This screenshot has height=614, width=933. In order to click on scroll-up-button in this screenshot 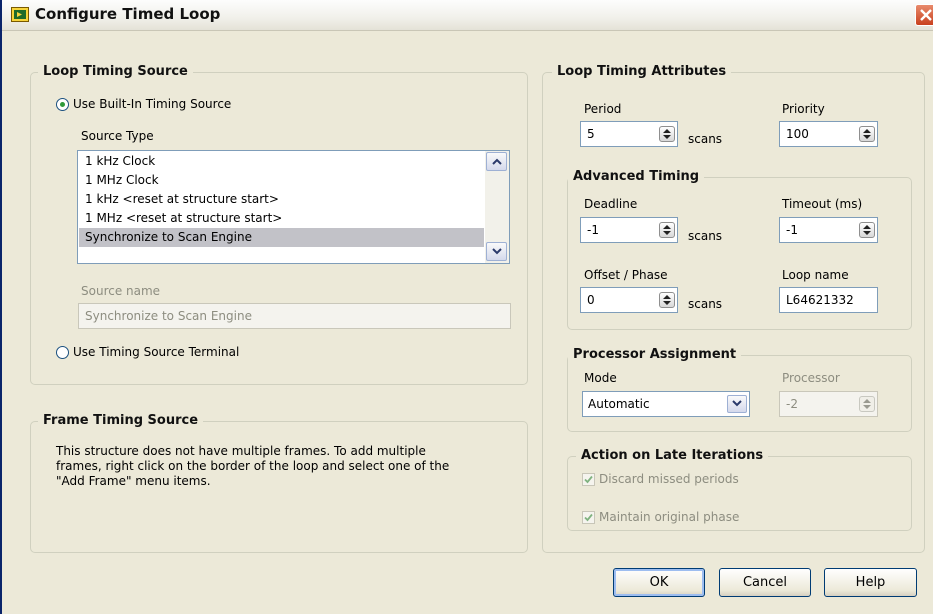, I will do `click(496, 161)`.